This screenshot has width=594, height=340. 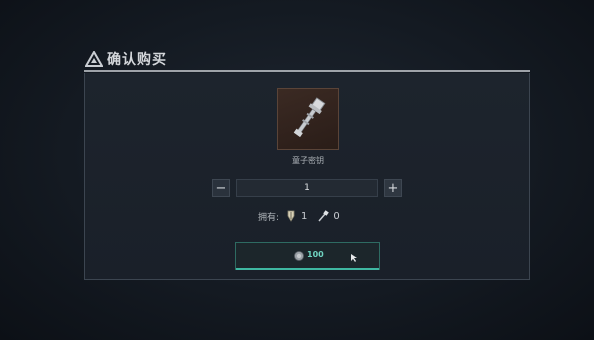 What do you see at coordinates (315, 254) in the screenshot?
I see `price-label: 100` at bounding box center [315, 254].